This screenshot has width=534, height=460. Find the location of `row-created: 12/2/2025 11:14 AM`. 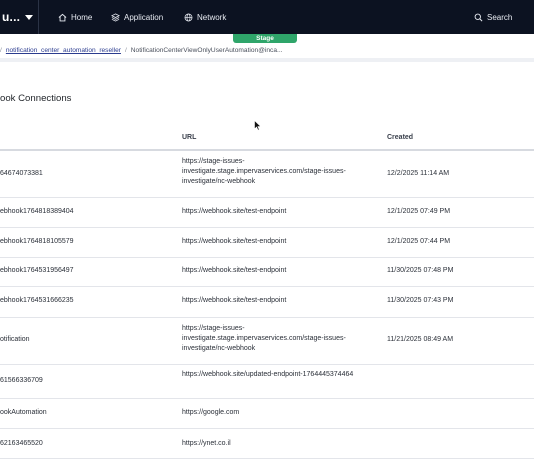

row-created: 12/2/2025 11:14 AM is located at coordinates (418, 173).